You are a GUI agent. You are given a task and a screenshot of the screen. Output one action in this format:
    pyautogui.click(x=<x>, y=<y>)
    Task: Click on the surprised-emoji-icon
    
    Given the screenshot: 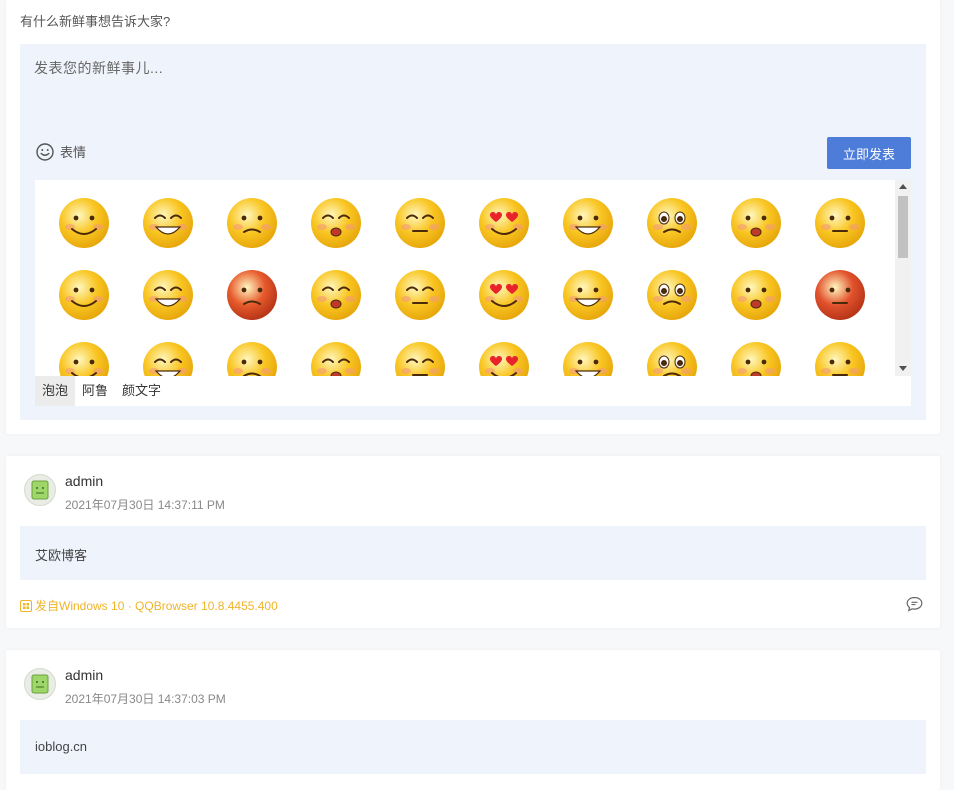 What is the action you would take?
    pyautogui.click(x=252, y=358)
    